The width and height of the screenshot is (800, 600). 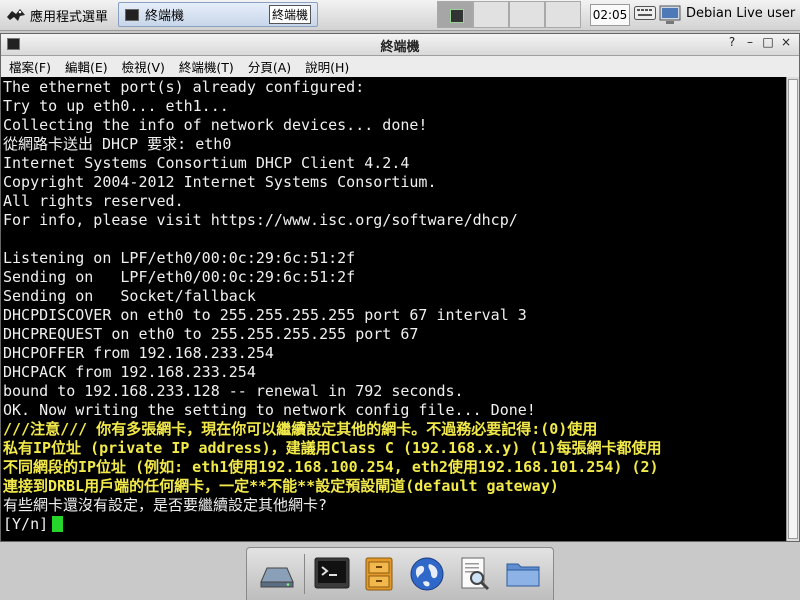 I want to click on application-menu-button: 應用程式選單, so click(x=57, y=15).